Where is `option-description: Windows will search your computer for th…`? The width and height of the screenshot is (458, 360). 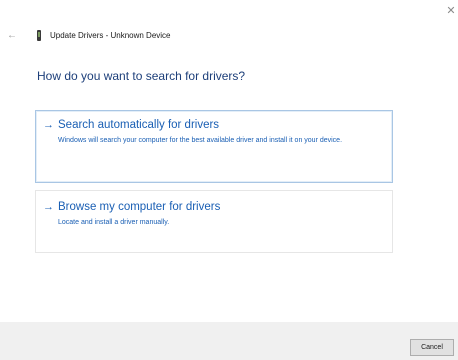 option-description: Windows will search your computer for th… is located at coordinates (200, 140).